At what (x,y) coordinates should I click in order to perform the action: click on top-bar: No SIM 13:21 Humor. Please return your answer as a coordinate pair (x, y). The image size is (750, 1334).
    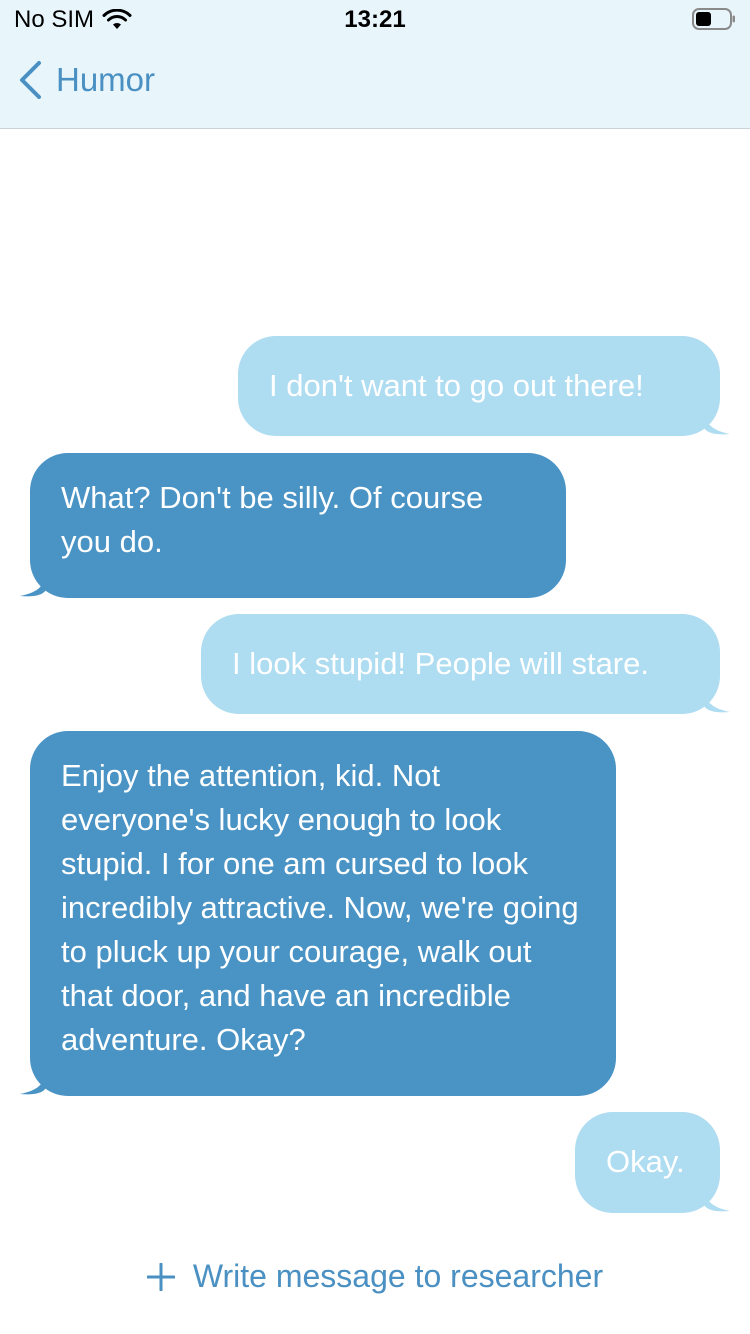
    Looking at the image, I should click on (375, 64).